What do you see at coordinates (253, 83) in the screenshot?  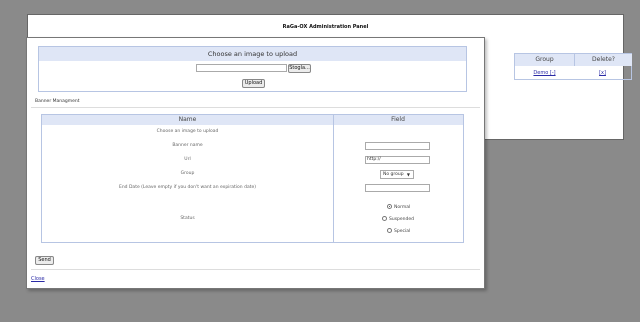 I see `upload-button: Upload` at bounding box center [253, 83].